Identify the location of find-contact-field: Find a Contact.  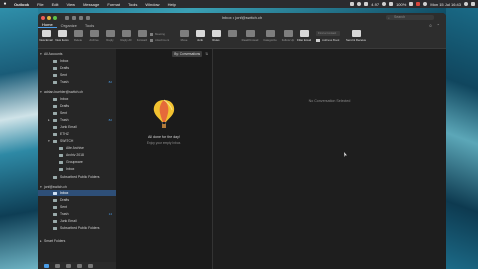
(328, 33).